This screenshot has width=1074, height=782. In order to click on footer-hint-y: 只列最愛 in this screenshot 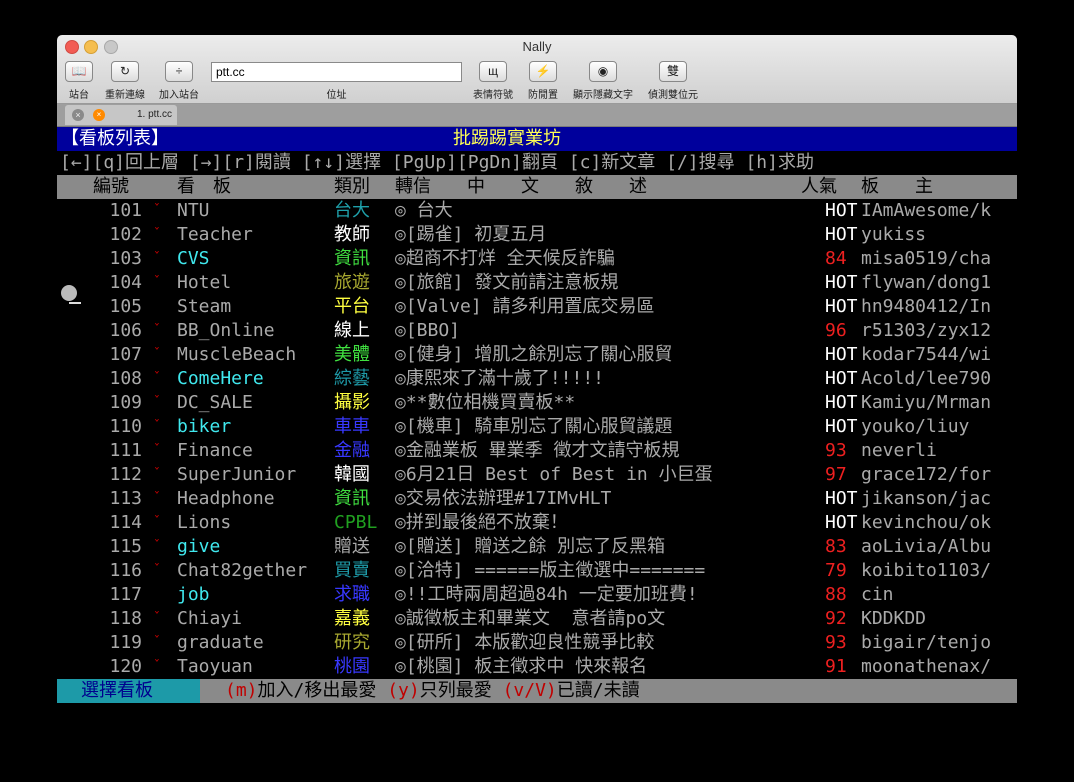, I will do `click(455, 690)`.